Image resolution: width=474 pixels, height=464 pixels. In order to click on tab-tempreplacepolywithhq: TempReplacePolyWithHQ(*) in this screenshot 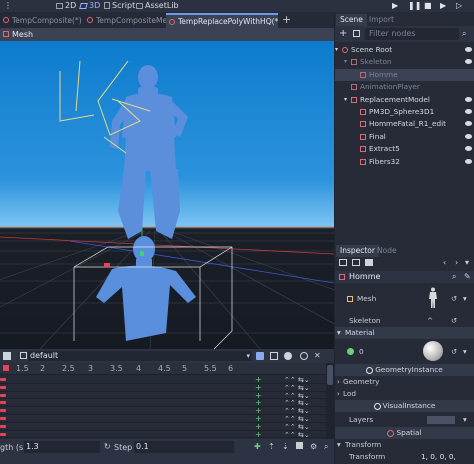, I will do `click(222, 20)`.